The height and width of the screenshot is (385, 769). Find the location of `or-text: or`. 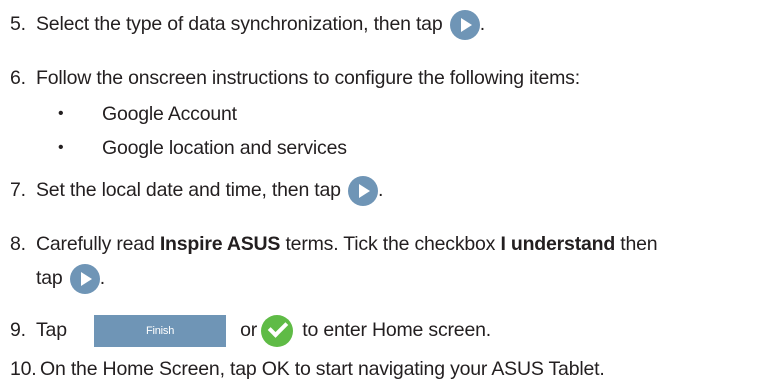

or-text: or is located at coordinates (249, 330).